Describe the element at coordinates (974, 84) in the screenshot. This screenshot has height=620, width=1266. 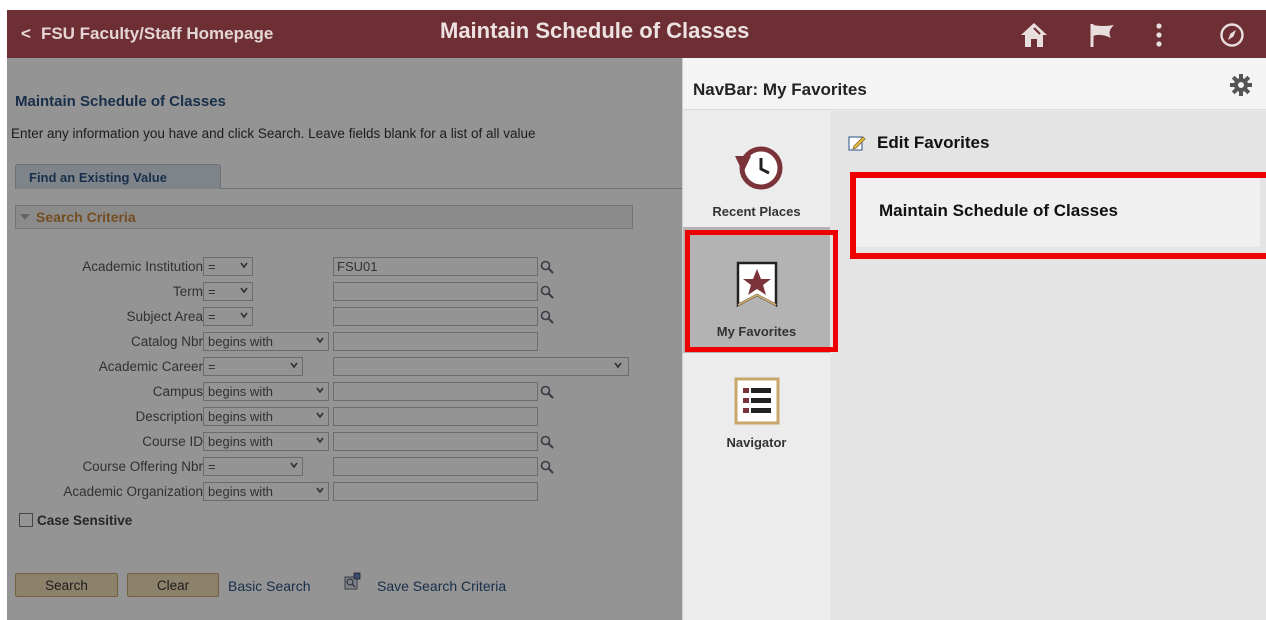
I see `navbar-header: NavBar: My Favorites` at that location.